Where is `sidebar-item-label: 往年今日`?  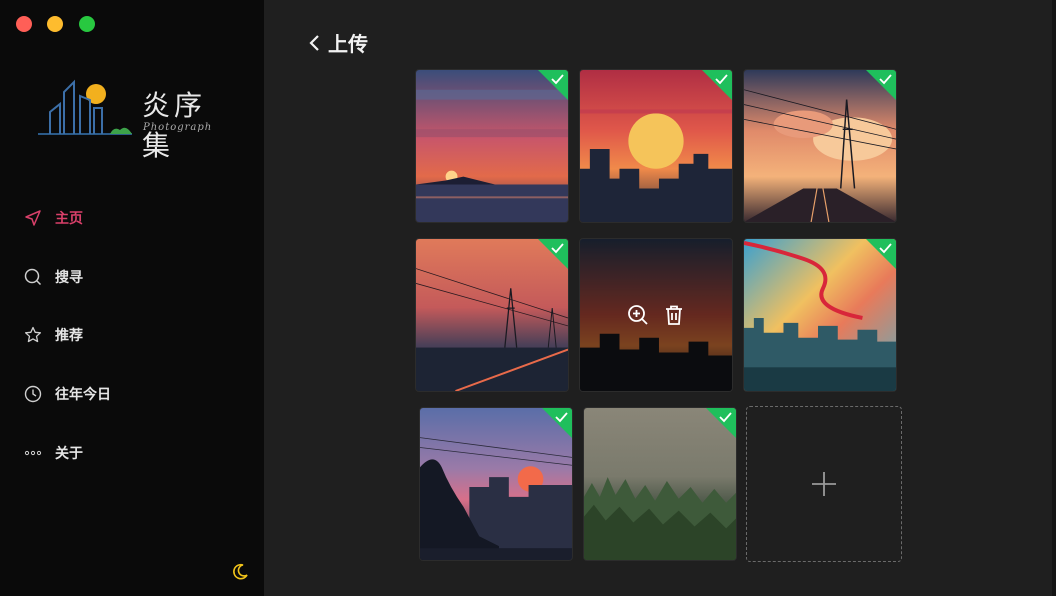 sidebar-item-label: 往年今日 is located at coordinates (83, 395).